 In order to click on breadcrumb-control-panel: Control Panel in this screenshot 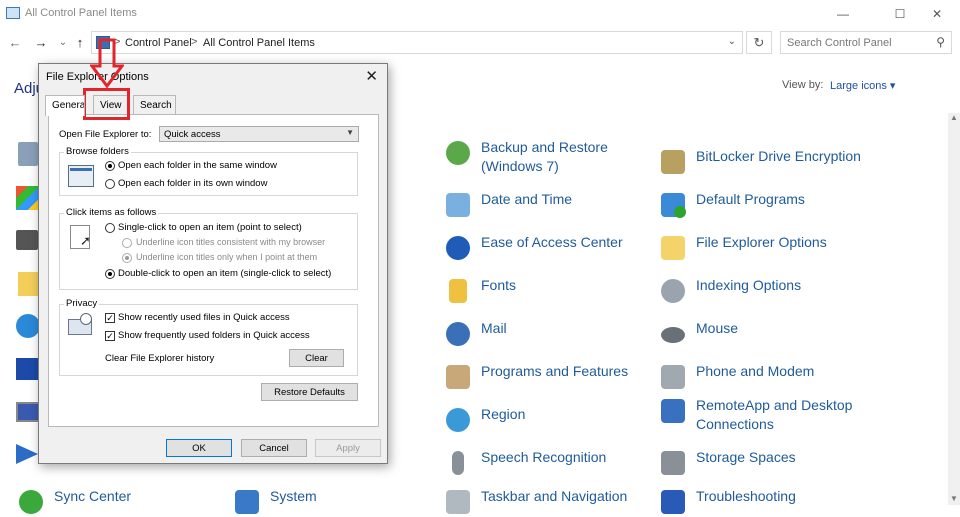, I will do `click(158, 43)`.